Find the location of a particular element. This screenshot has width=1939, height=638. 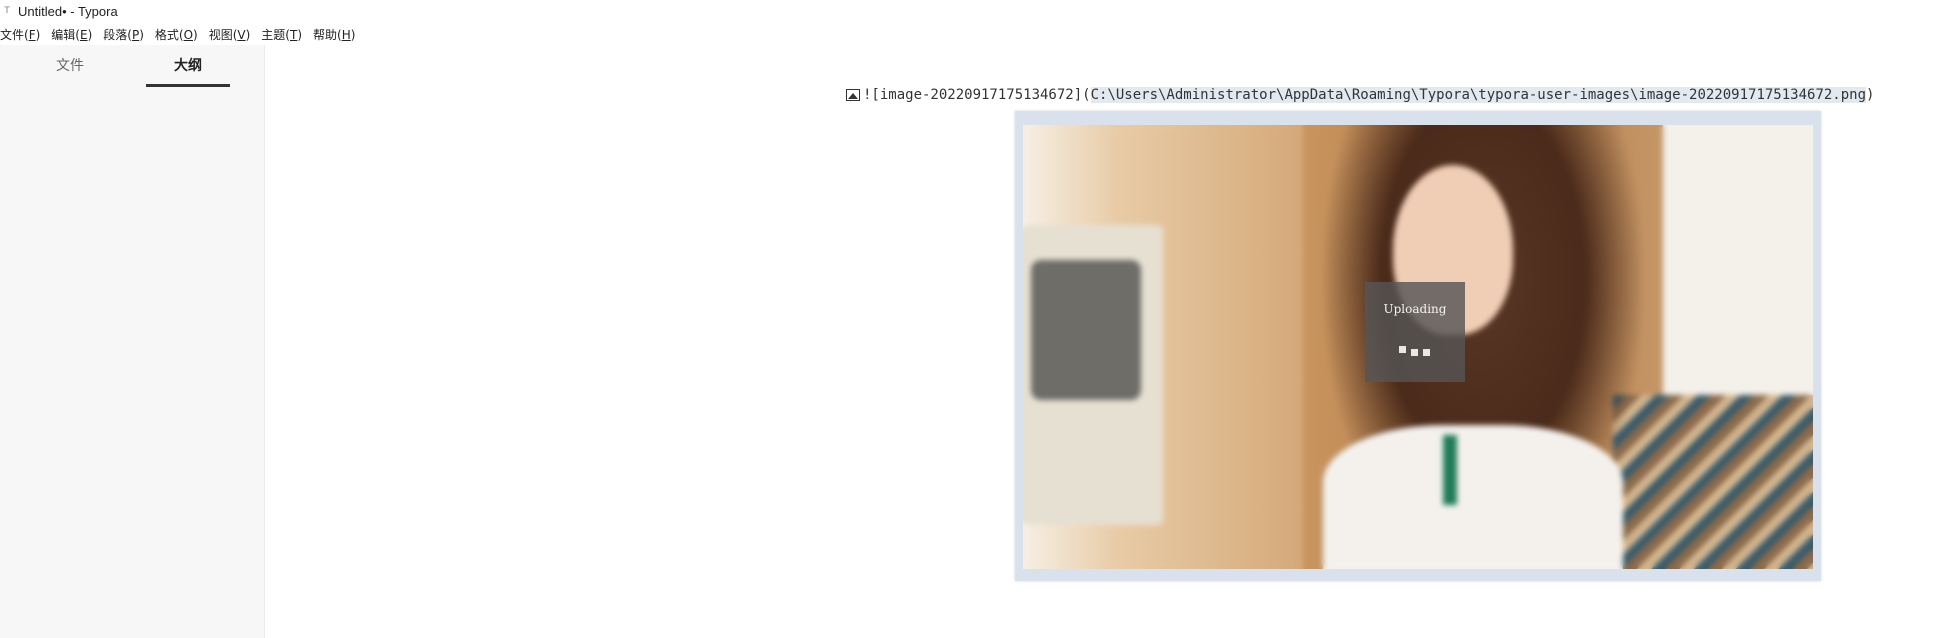

loading-dots-icon is located at coordinates (1416, 352).